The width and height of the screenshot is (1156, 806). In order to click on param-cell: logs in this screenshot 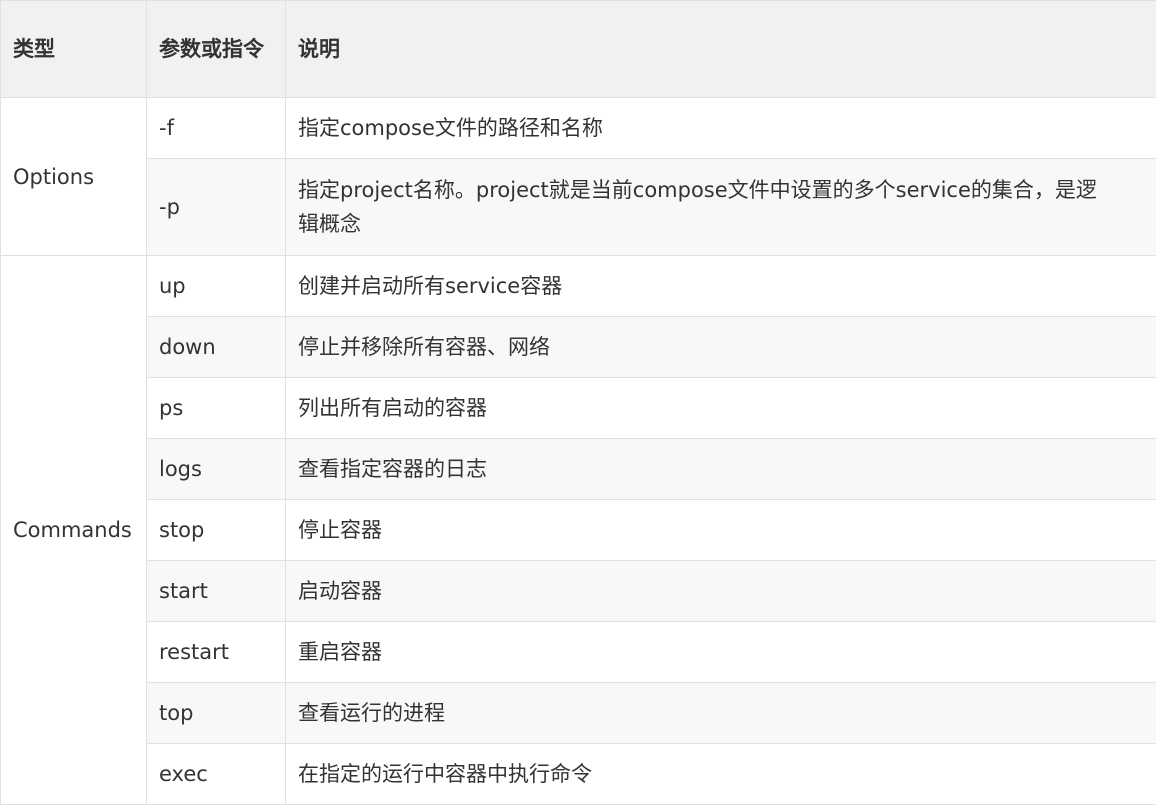, I will do `click(216, 469)`.